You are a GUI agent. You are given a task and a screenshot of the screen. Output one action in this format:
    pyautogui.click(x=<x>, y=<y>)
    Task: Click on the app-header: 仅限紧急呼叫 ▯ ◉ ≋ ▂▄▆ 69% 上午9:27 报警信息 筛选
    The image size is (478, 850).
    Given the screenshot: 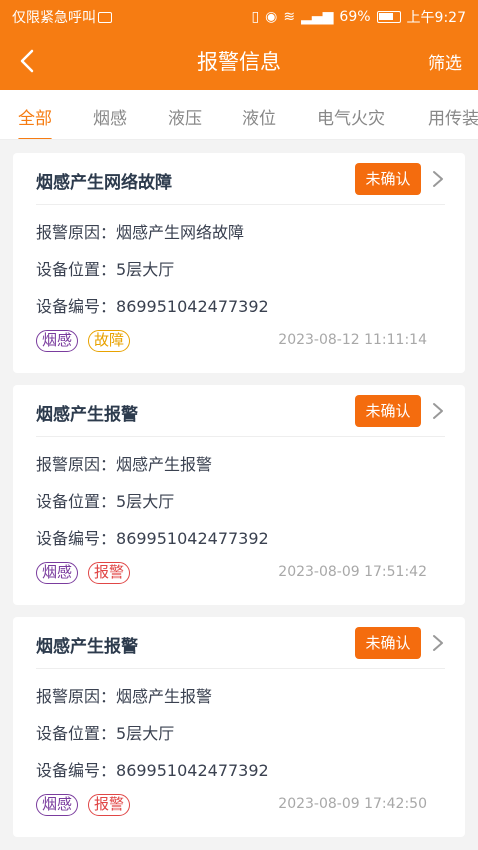 What is the action you would take?
    pyautogui.click(x=239, y=45)
    